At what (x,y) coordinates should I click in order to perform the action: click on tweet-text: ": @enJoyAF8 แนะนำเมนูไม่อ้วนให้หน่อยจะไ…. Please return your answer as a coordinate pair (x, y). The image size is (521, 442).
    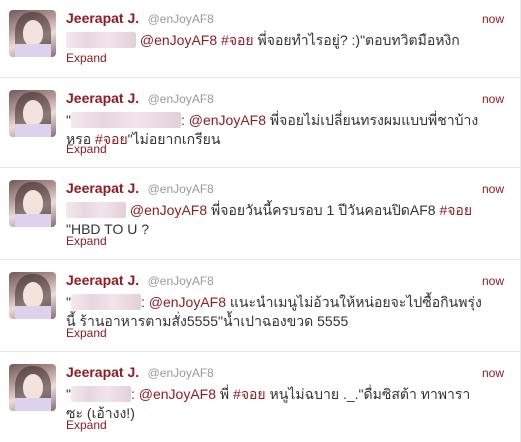
    Looking at the image, I should click on (274, 311).